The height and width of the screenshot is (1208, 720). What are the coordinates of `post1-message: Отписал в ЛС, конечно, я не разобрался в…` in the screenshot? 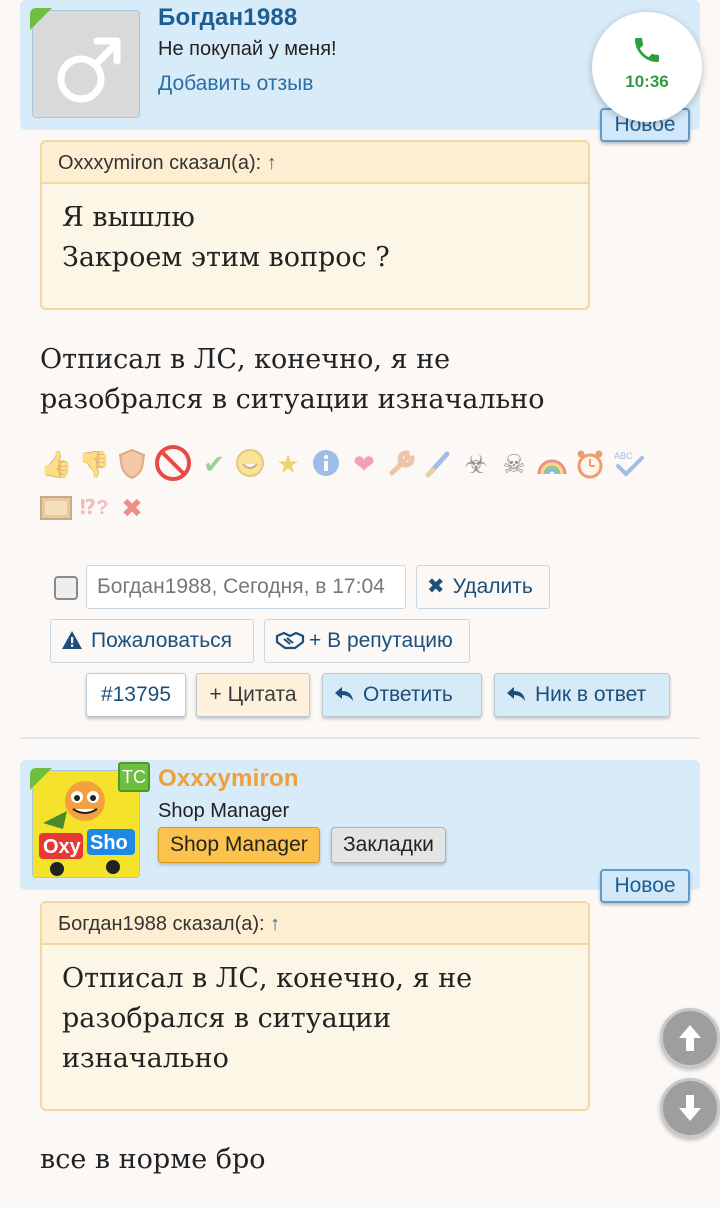 It's located at (292, 380).